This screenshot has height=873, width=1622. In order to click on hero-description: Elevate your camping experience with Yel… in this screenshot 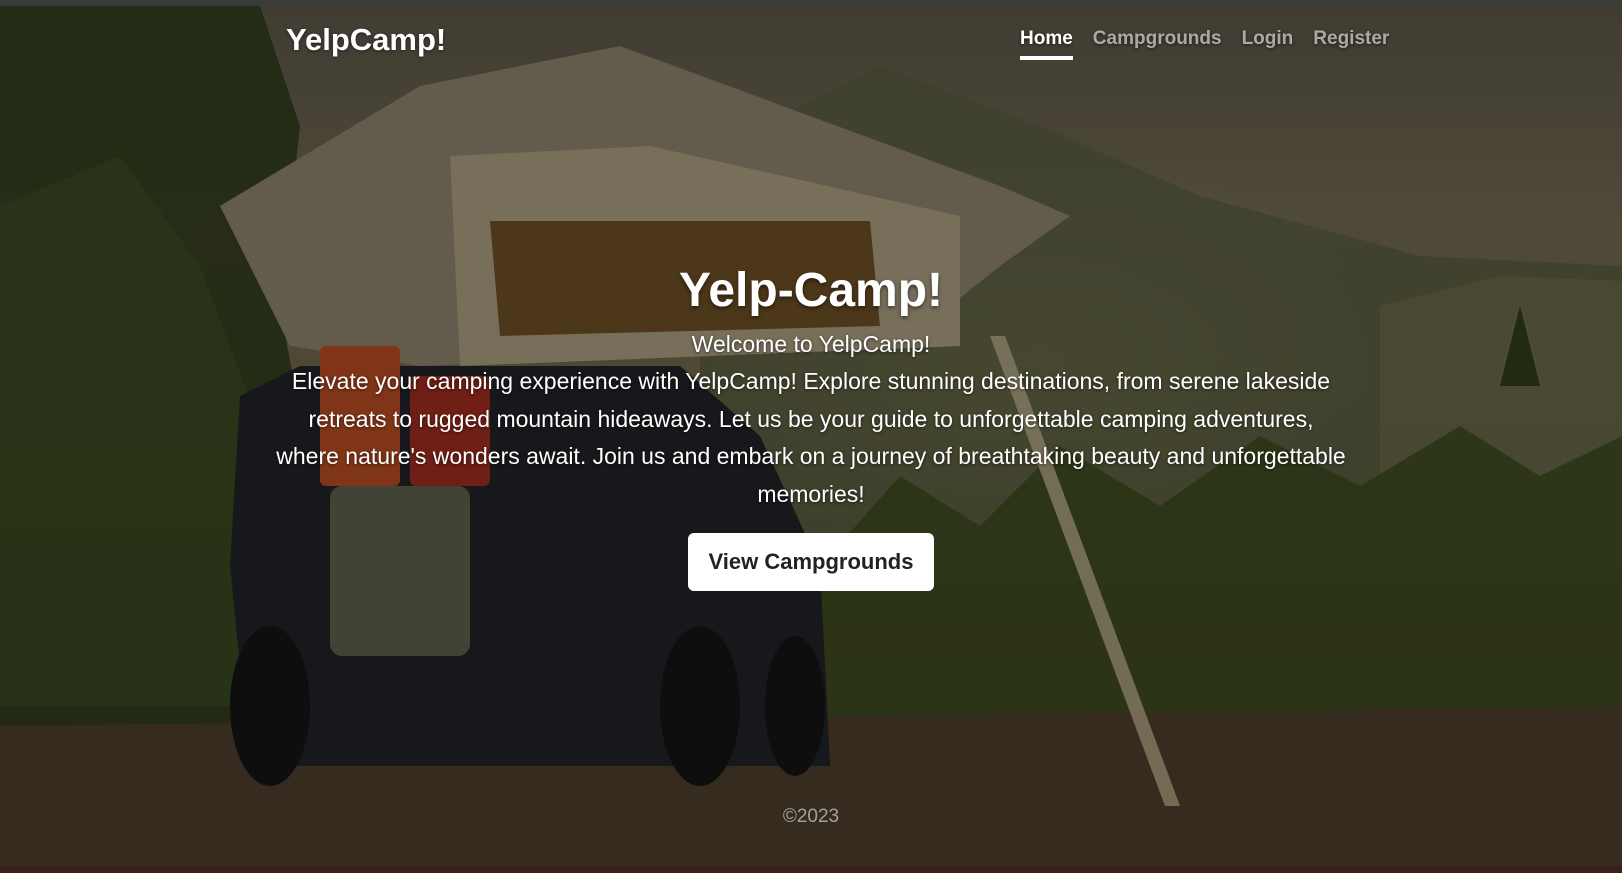, I will do `click(811, 437)`.